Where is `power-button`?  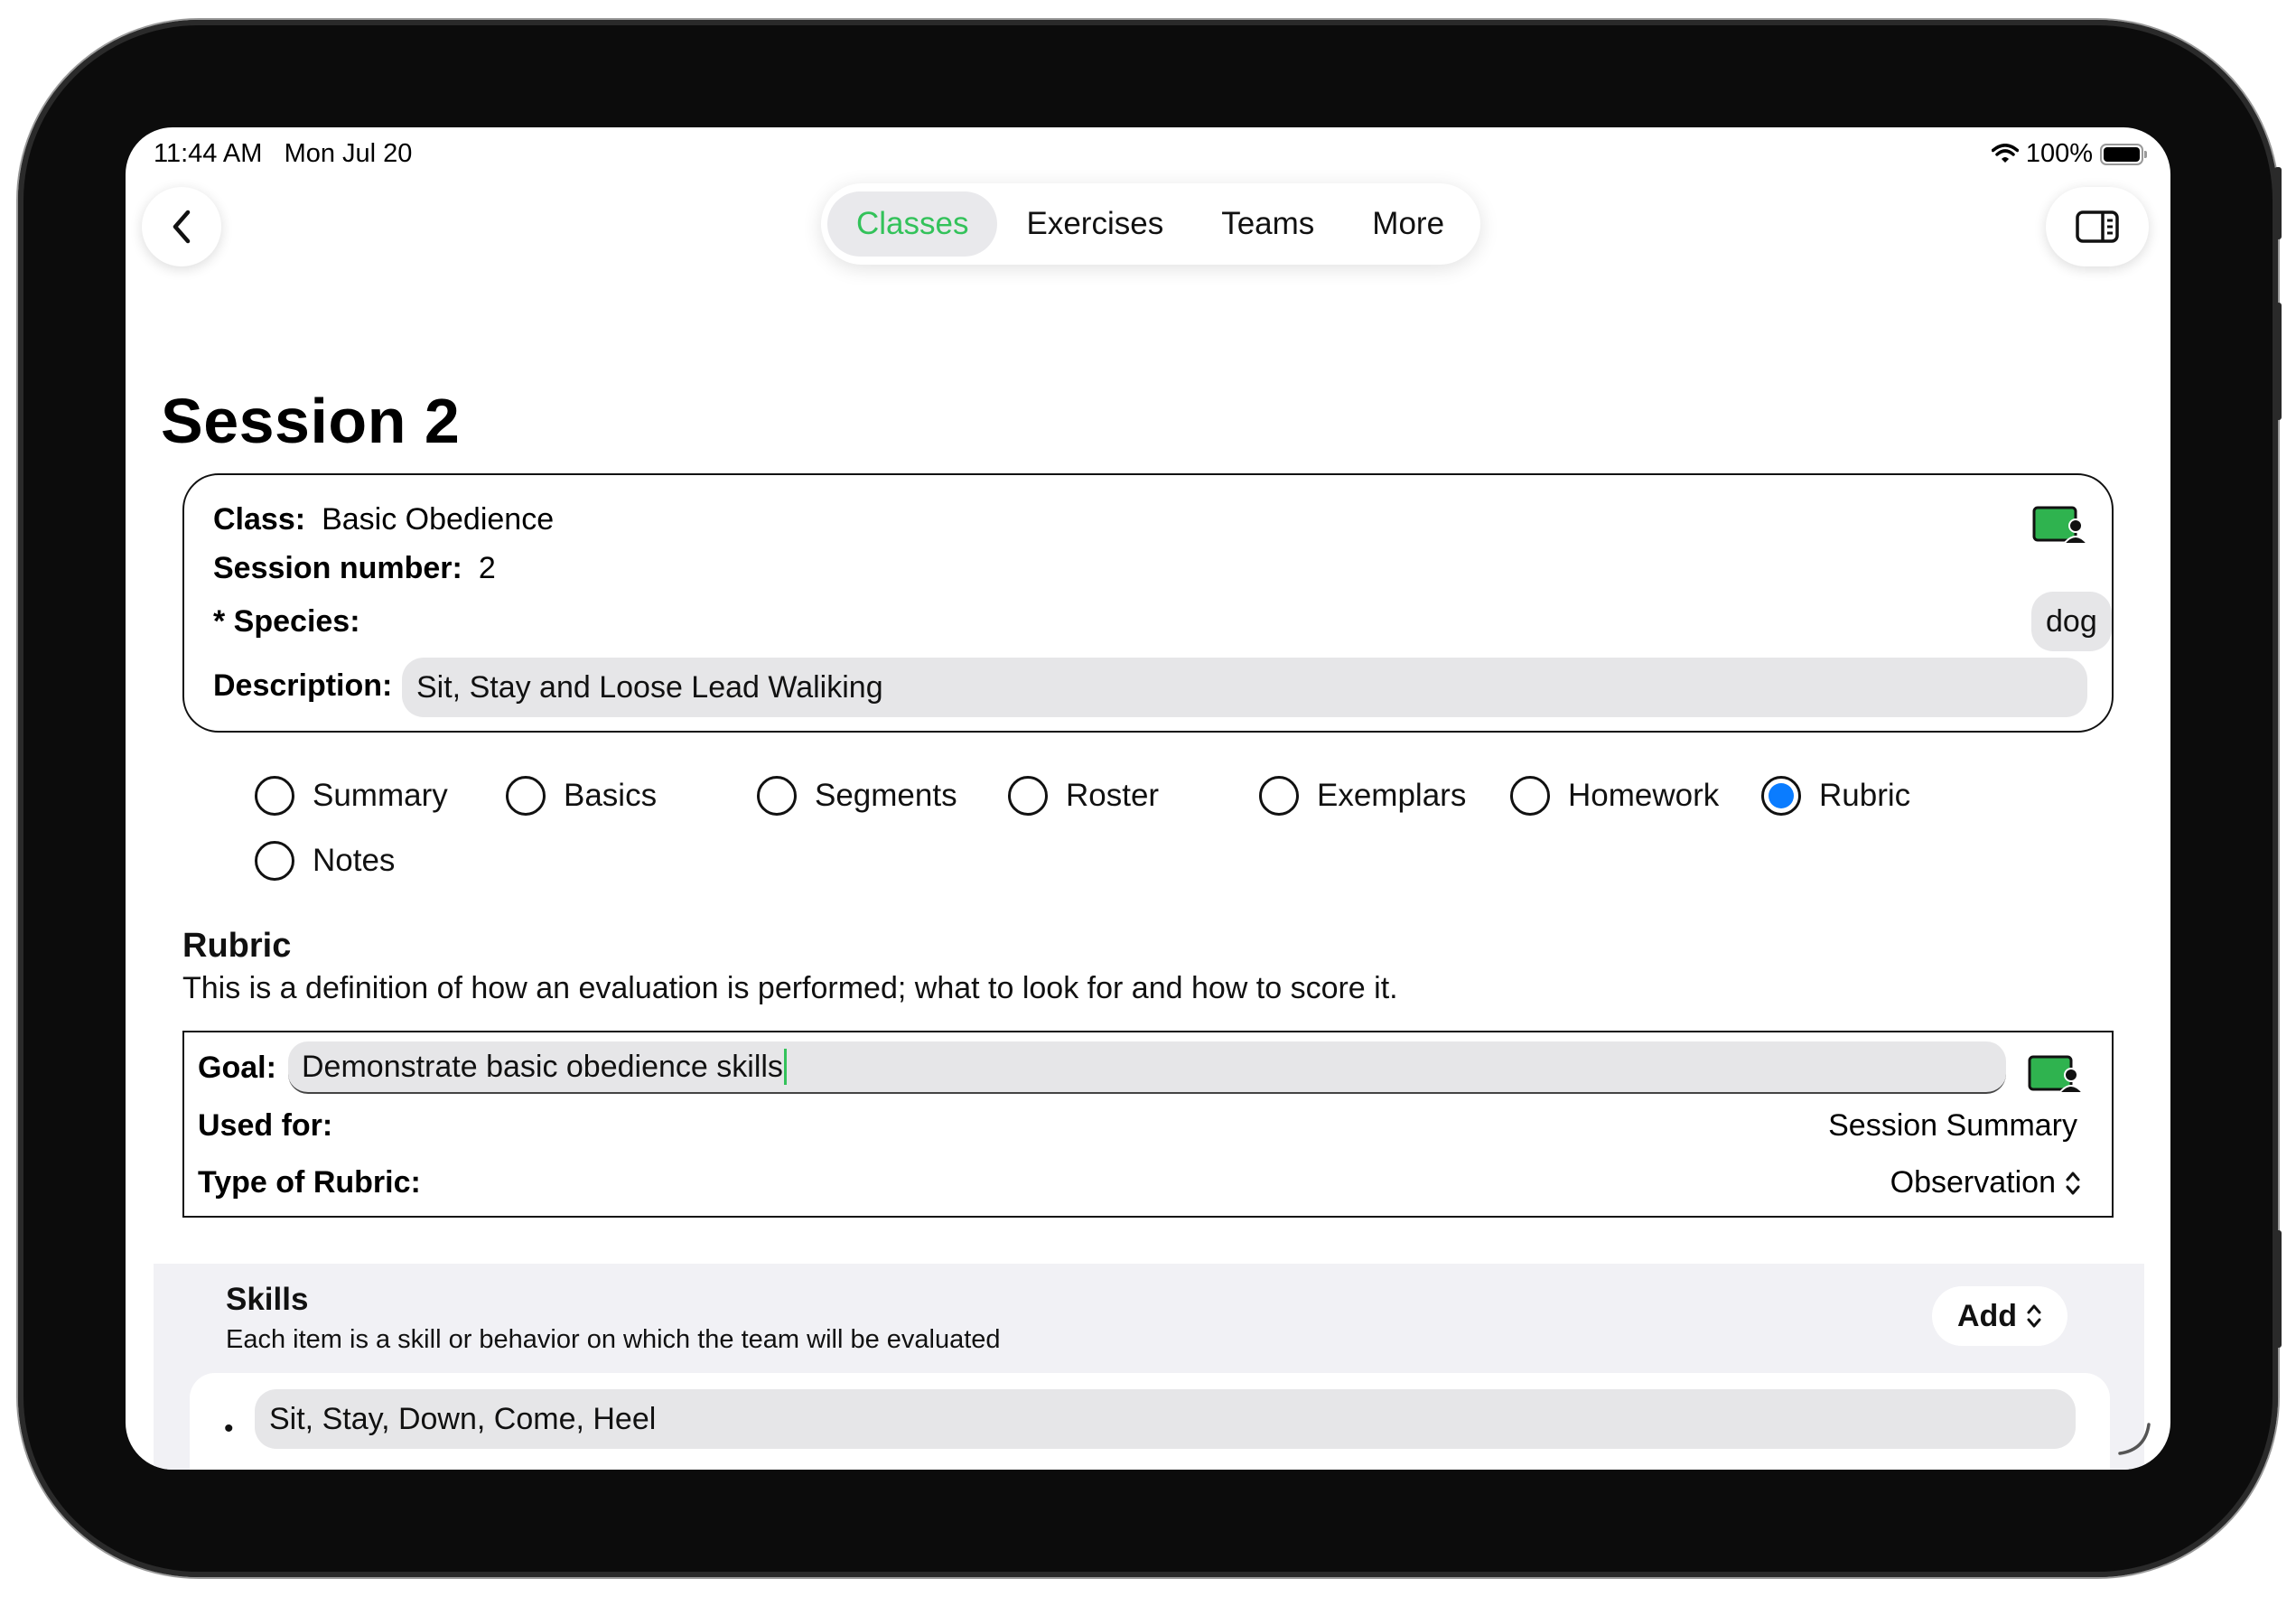 power-button is located at coordinates (2278, 1289).